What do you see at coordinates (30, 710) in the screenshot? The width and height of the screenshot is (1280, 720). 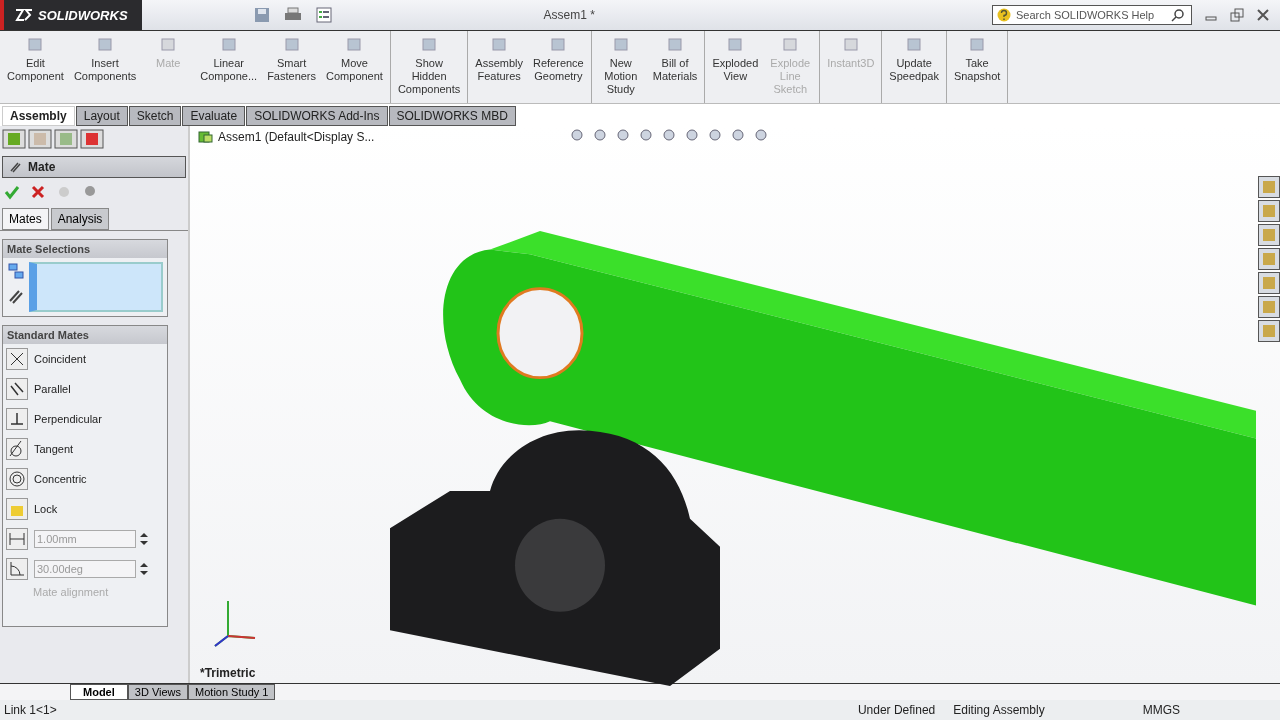 I see `status-selection: Link 1<1>` at bounding box center [30, 710].